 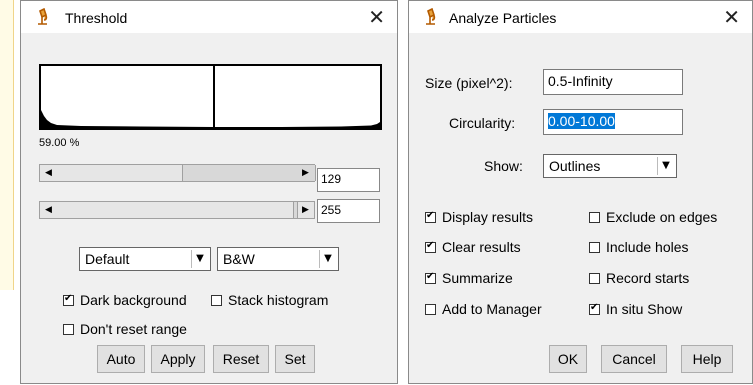 I want to click on checkbox-label: Stack histogram, so click(x=278, y=300).